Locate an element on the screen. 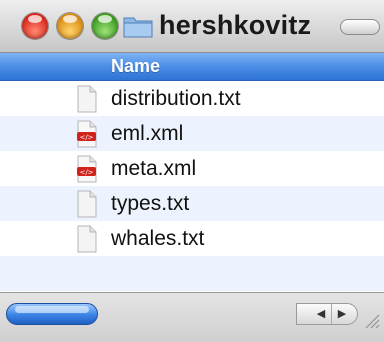 The height and width of the screenshot is (342, 384). file-name: eml.xml is located at coordinates (147, 133).